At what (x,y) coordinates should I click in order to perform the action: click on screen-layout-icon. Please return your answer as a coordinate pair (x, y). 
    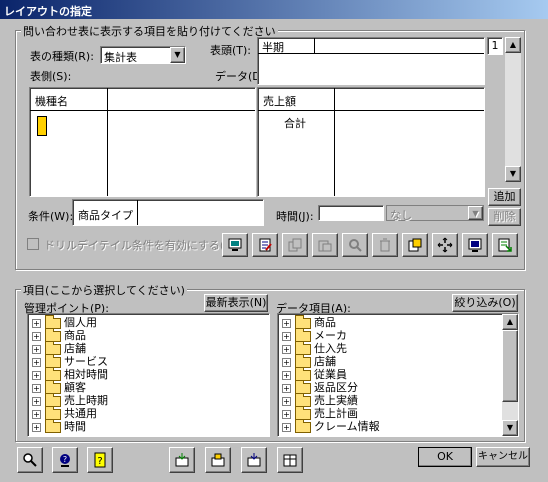
    Looking at the image, I should click on (475, 245).